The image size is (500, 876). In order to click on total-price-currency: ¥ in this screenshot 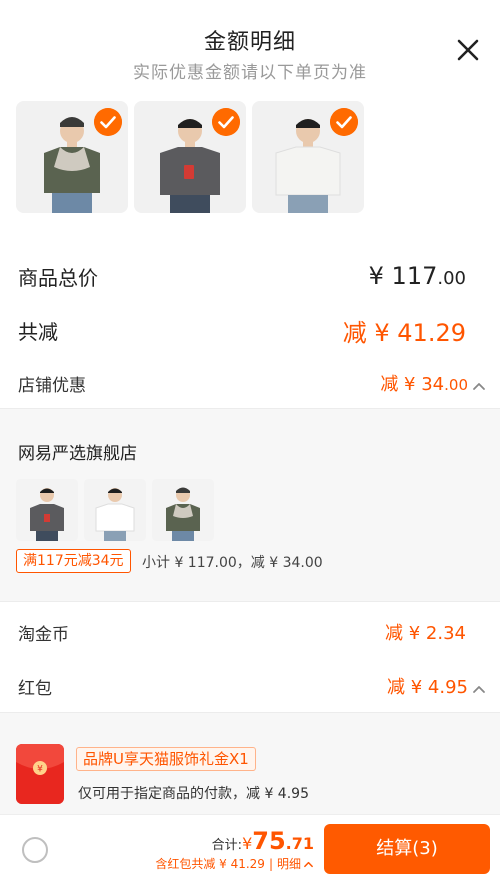, I will do `click(376, 276)`.